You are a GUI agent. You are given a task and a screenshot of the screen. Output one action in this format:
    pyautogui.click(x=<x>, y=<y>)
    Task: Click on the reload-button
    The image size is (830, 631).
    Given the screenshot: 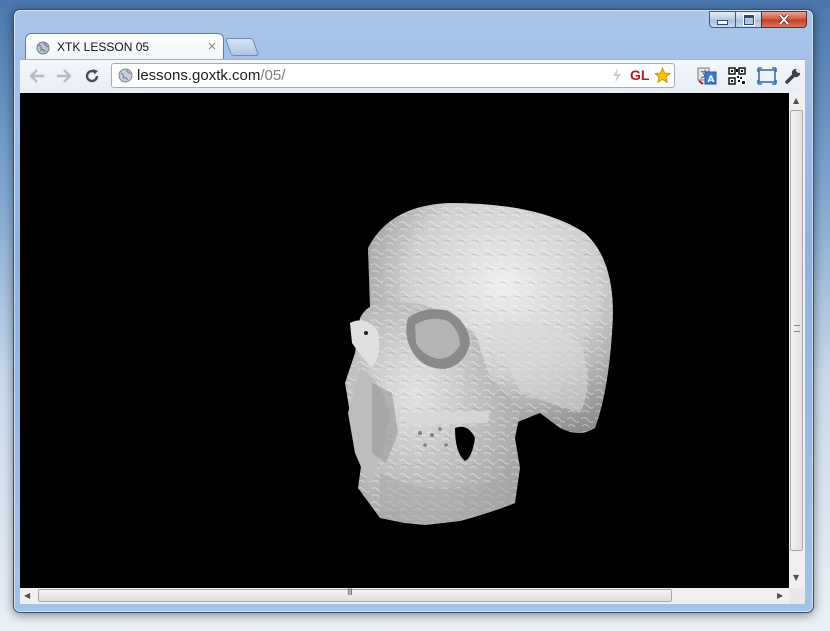 What is the action you would take?
    pyautogui.click(x=92, y=76)
    